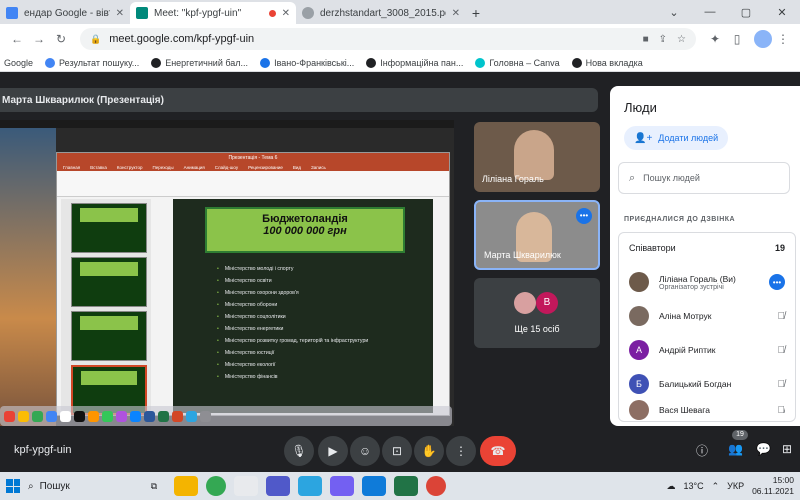 The width and height of the screenshot is (800, 500). What do you see at coordinates (226, 167) in the screenshot?
I see `pp-tab: Слайд-шоу` at bounding box center [226, 167].